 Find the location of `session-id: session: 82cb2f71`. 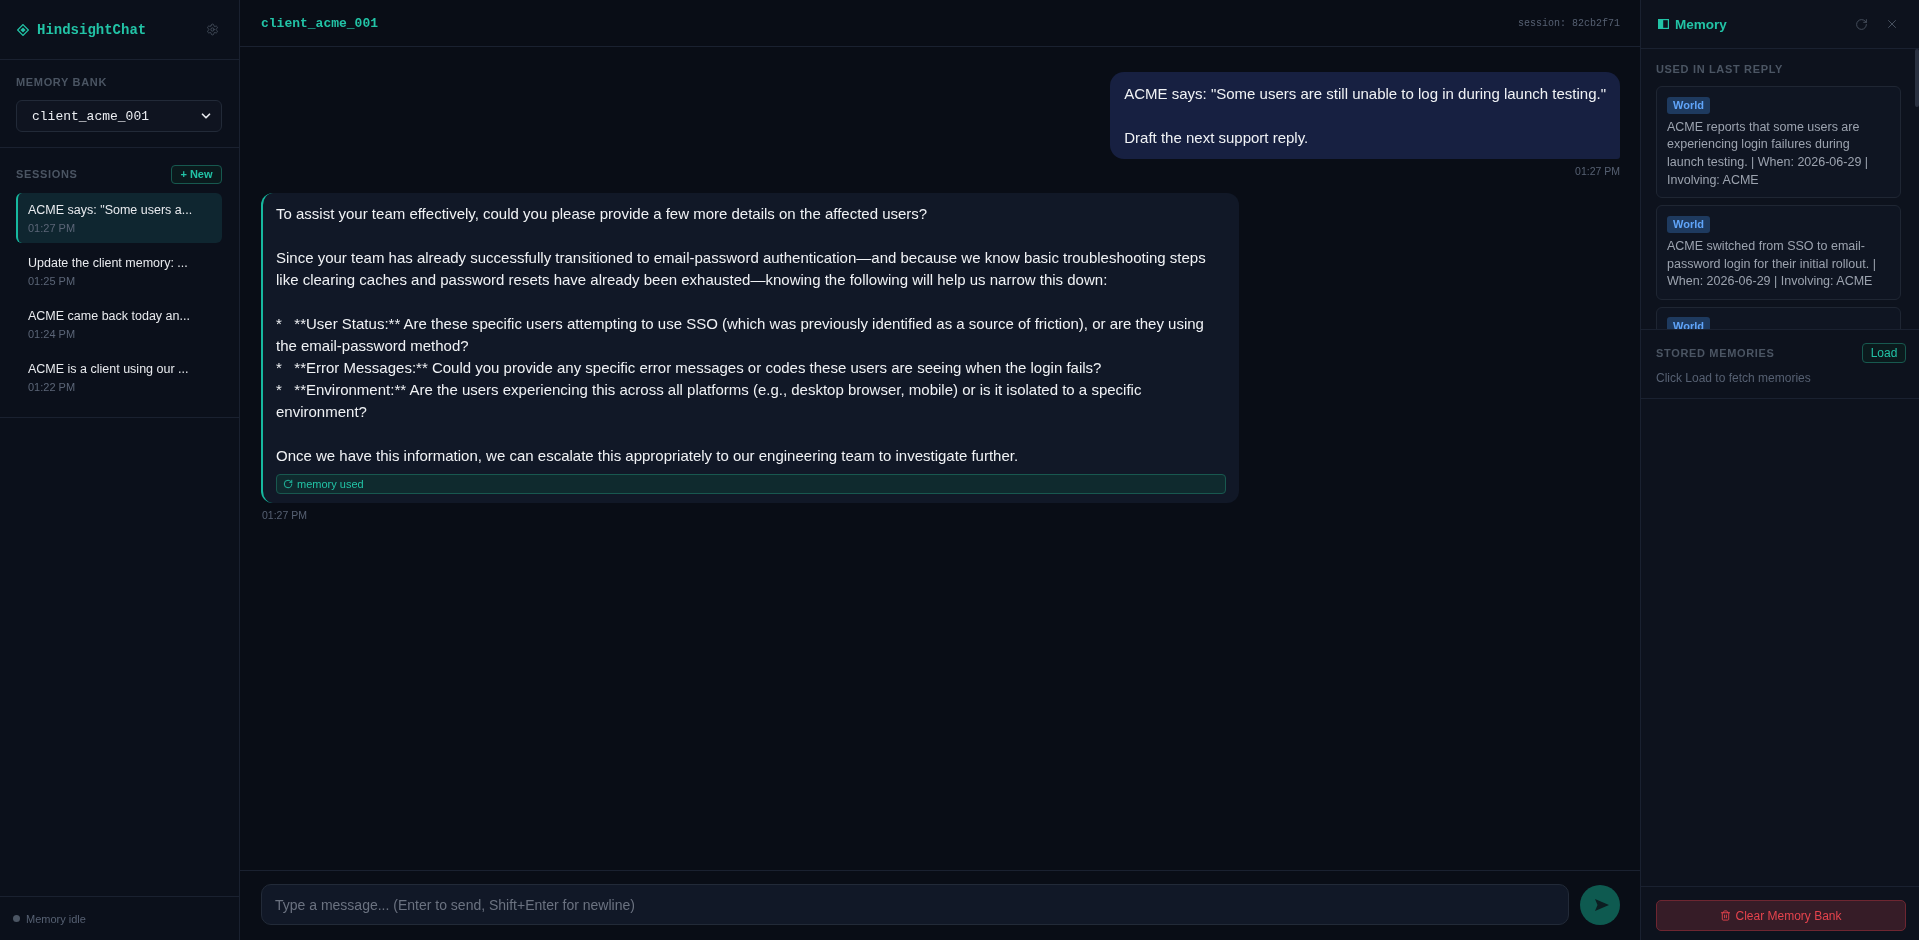

session-id: session: 82cb2f71 is located at coordinates (1568, 23).